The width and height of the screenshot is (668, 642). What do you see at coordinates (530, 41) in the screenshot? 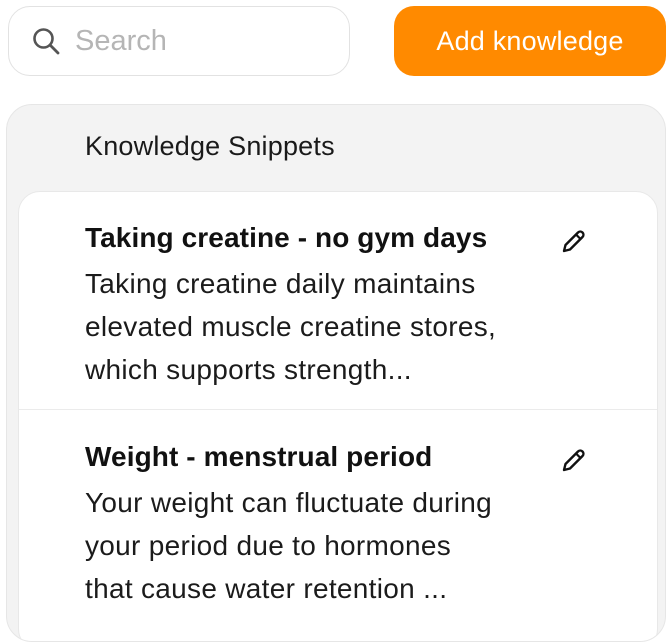
I see `add-knowledge-button: Add knowledge` at bounding box center [530, 41].